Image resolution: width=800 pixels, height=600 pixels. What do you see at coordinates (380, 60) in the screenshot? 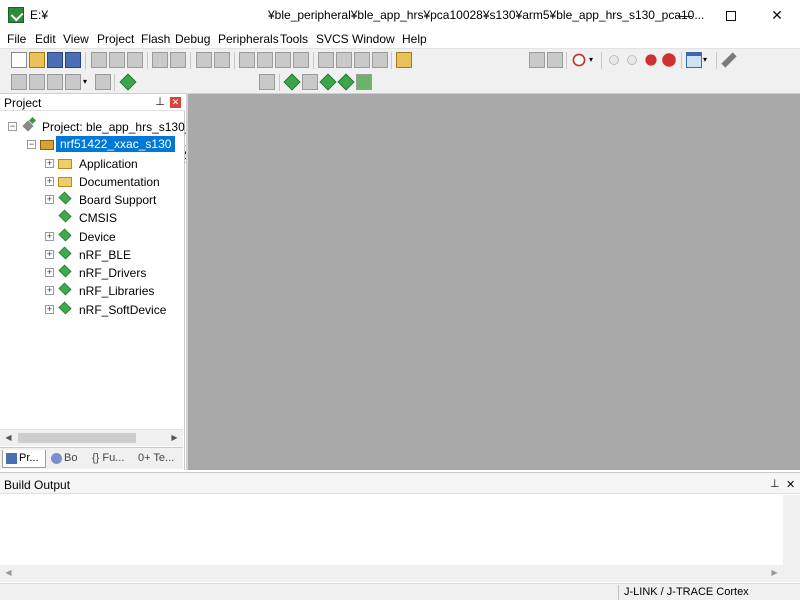
I see `uncomment-icon` at bounding box center [380, 60].